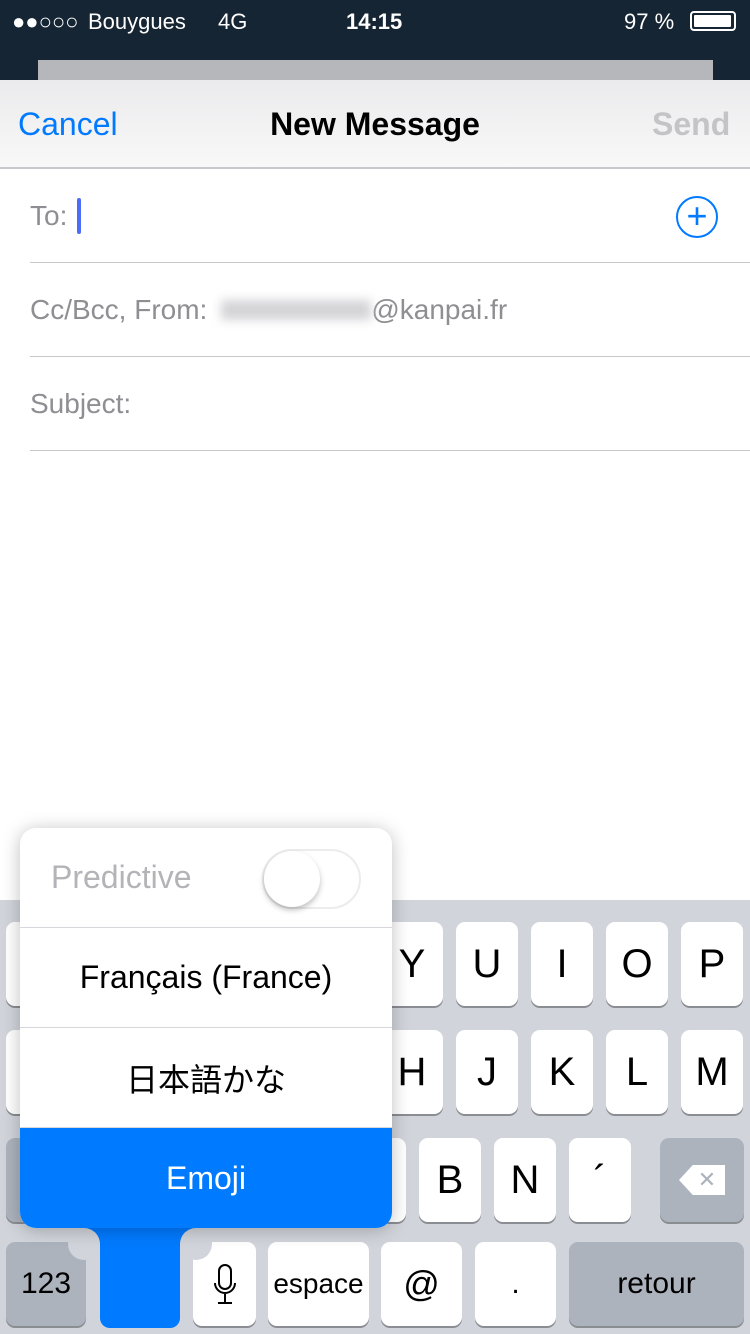 Image resolution: width=750 pixels, height=1334 pixels. What do you see at coordinates (374, 21) in the screenshot?
I see `clock: 14:15` at bounding box center [374, 21].